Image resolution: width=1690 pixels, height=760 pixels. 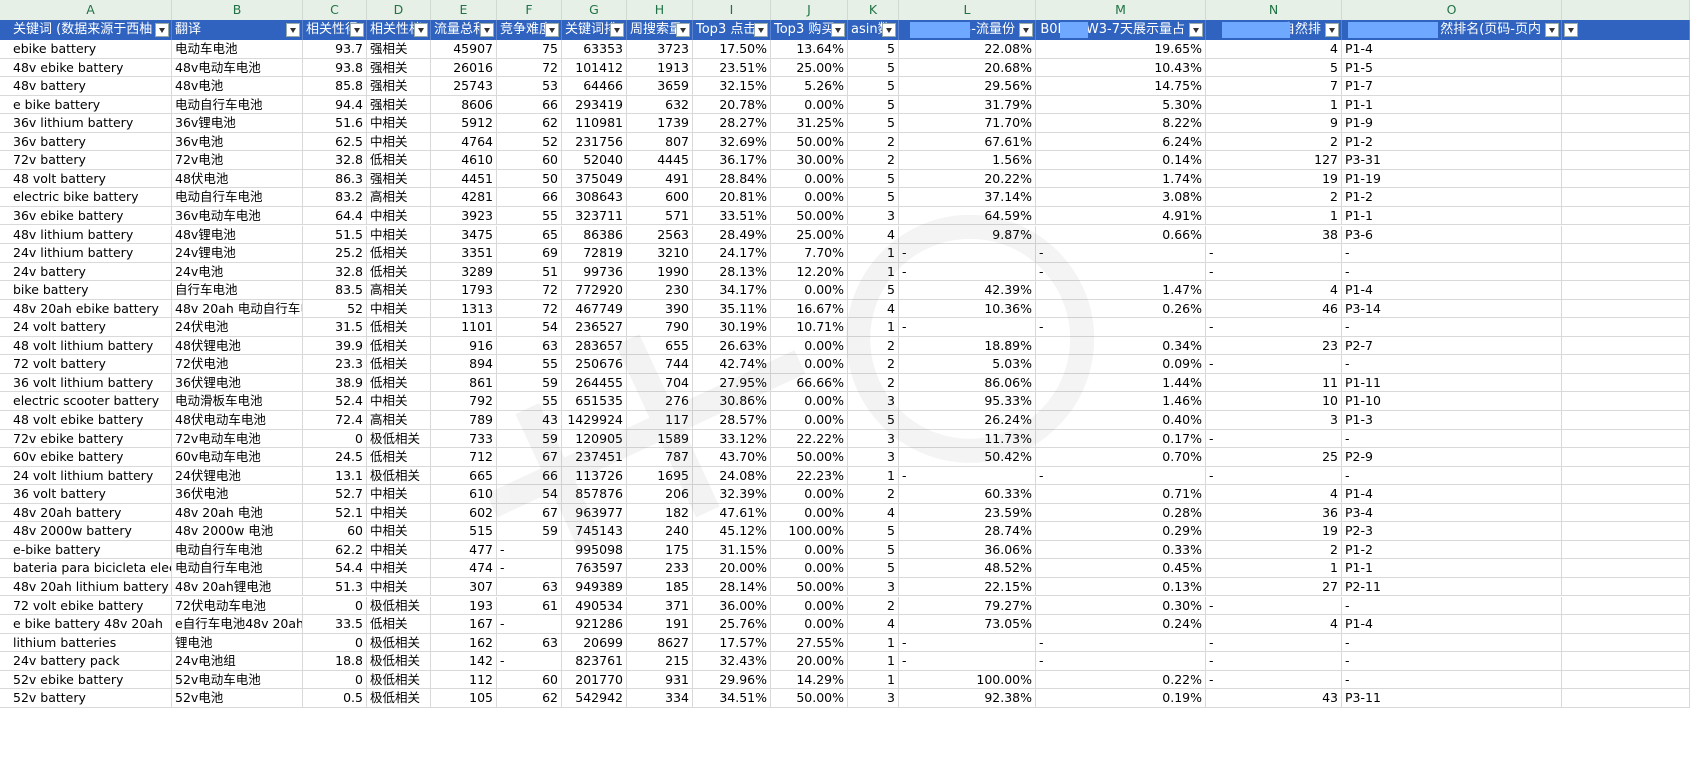 What do you see at coordinates (967, 624) in the screenshot?
I see `cell-traffic-share: 73.05%` at bounding box center [967, 624].